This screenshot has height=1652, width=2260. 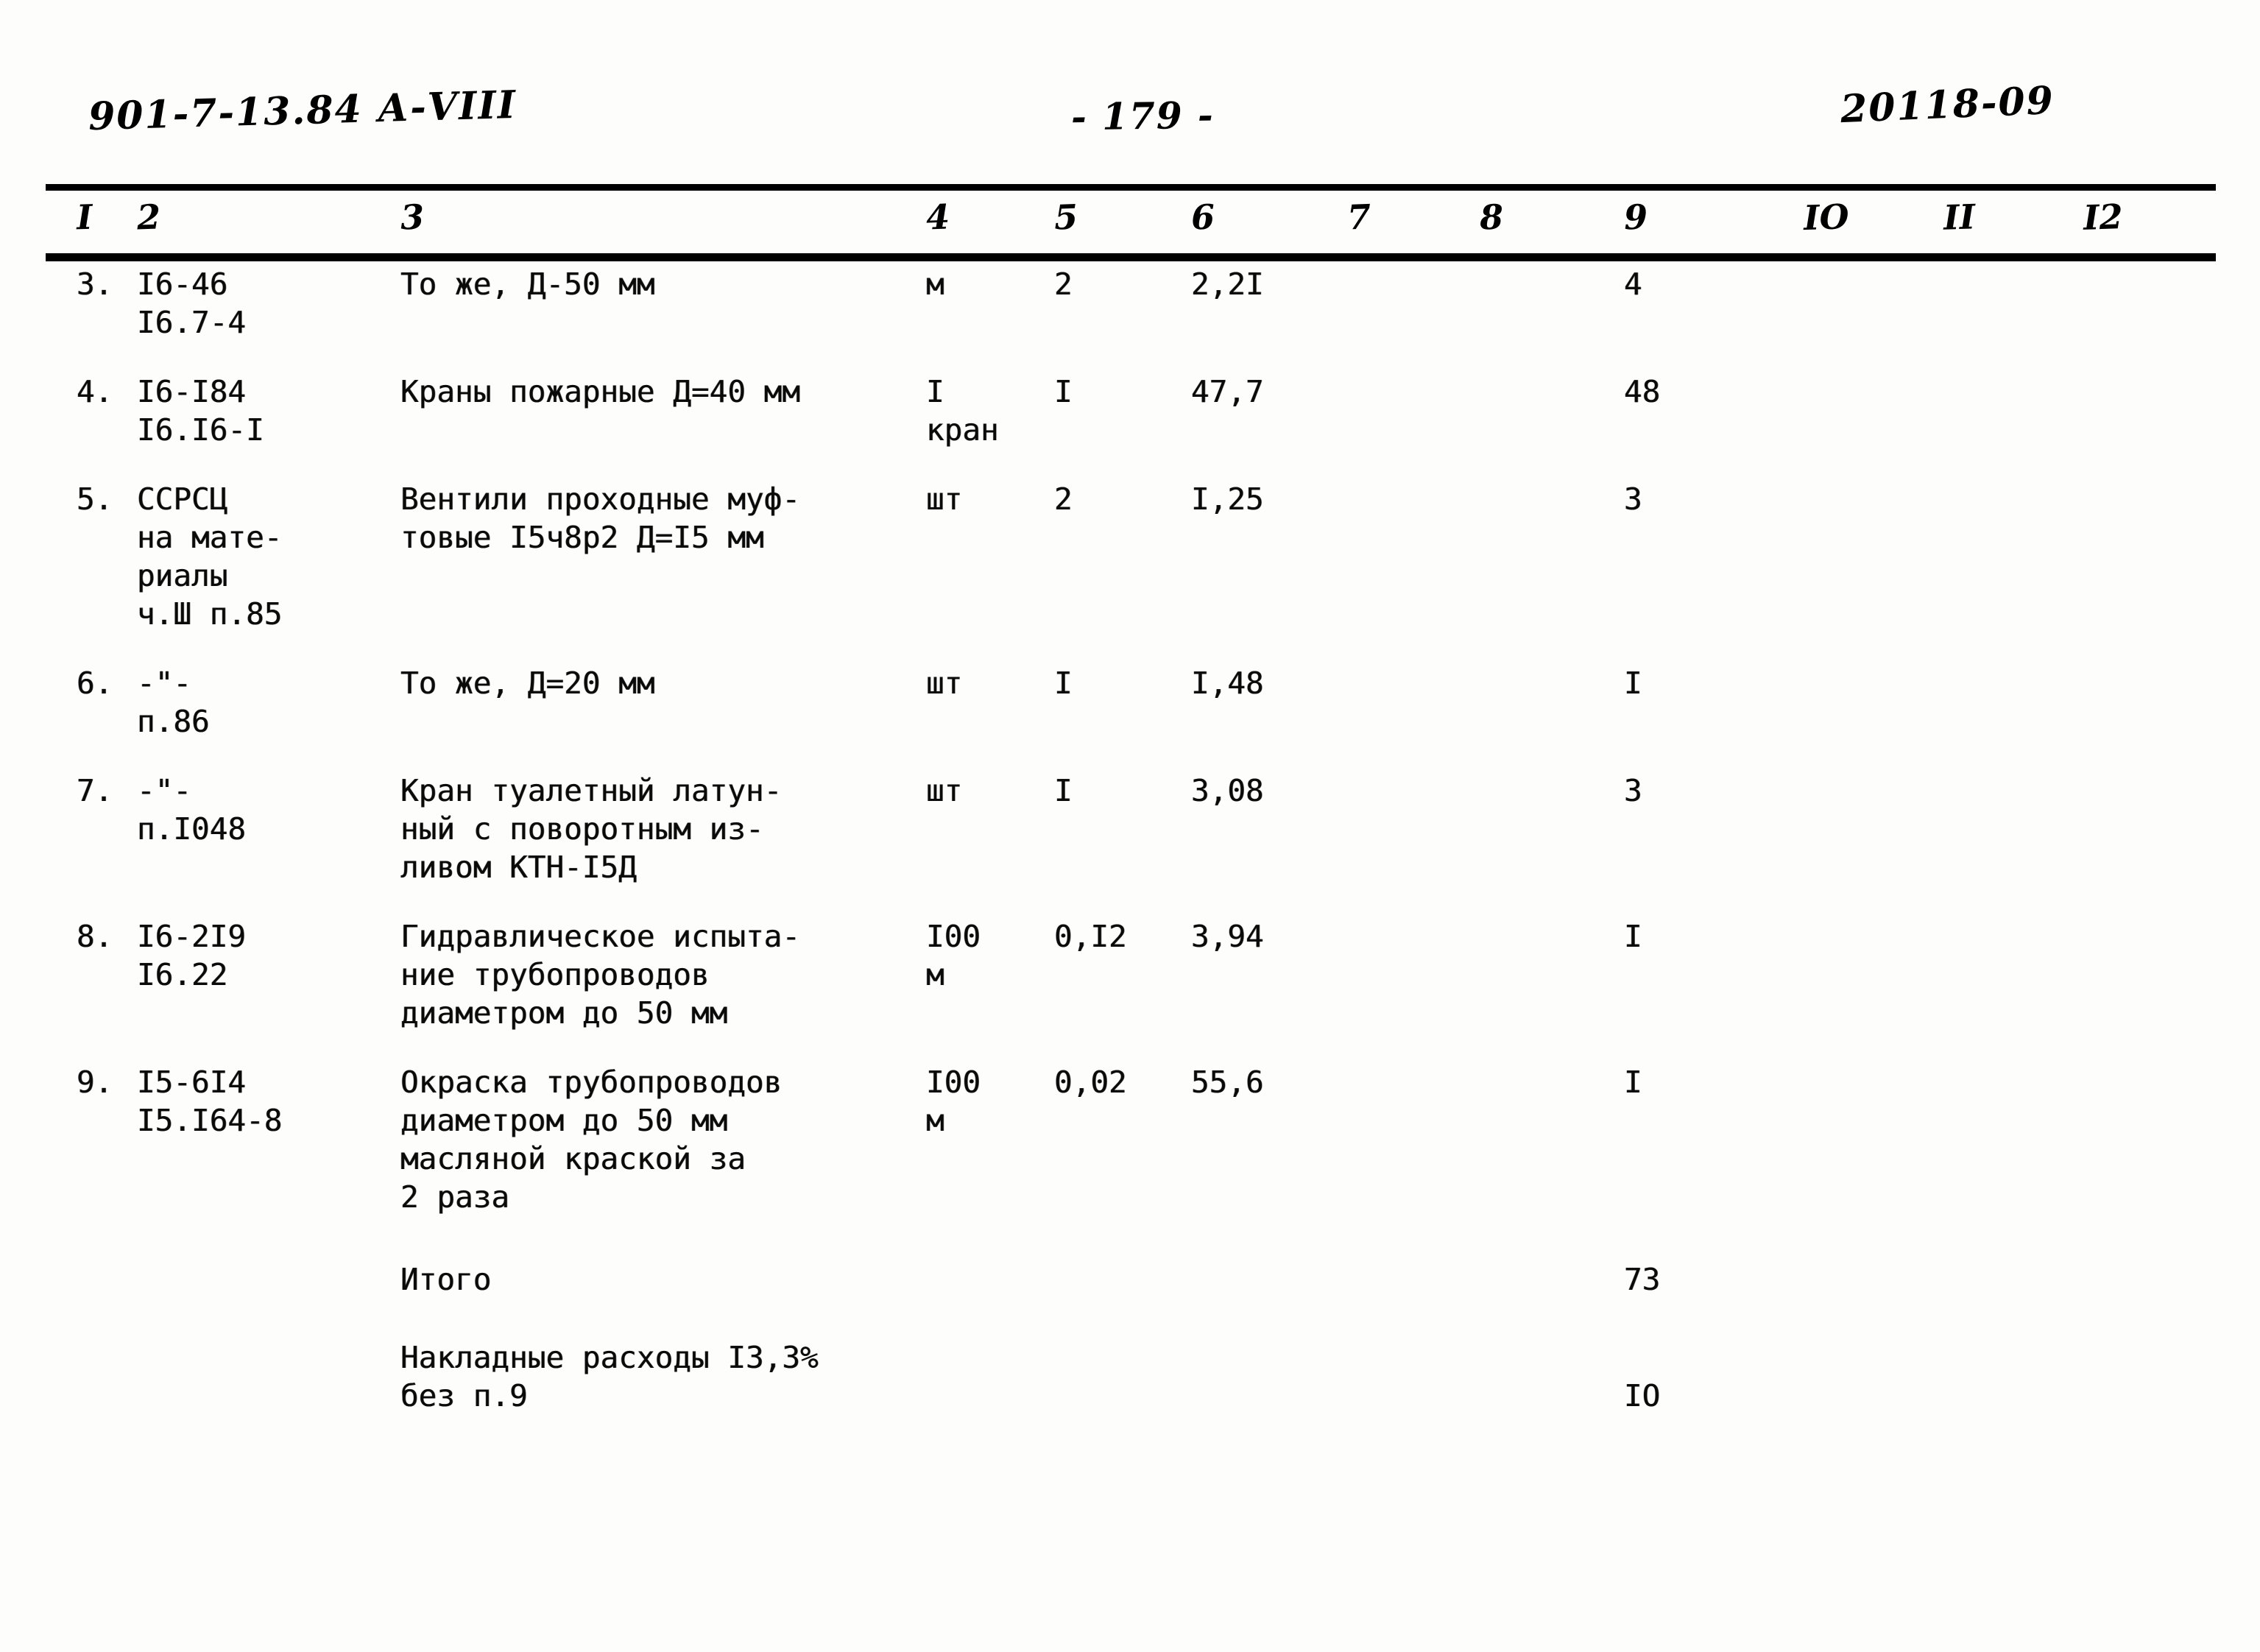 I want to click on row-value: 3,08, so click(x=1227, y=790).